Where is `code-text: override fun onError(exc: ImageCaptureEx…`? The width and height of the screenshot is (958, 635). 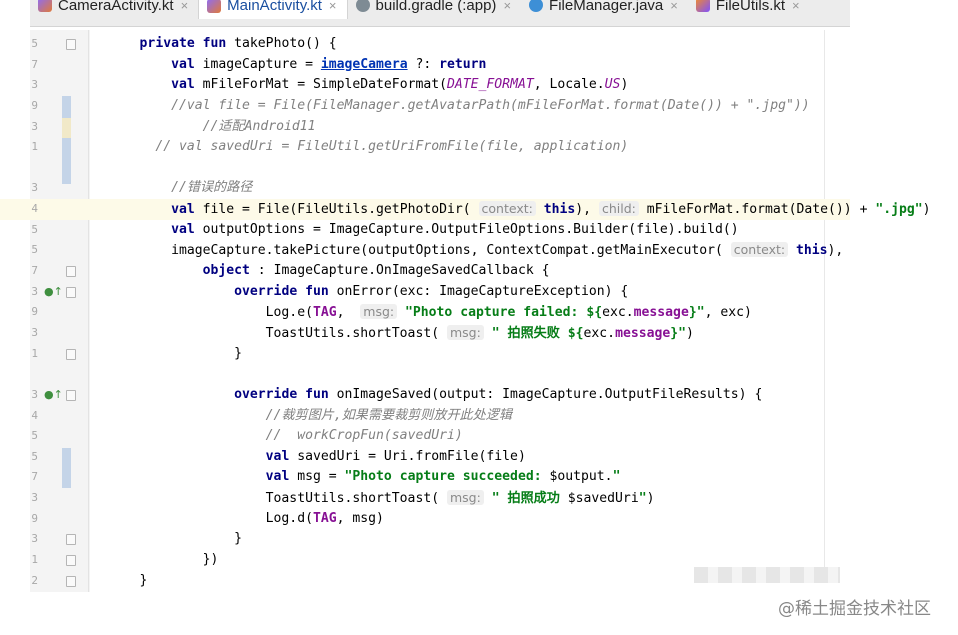 code-text: override fun onError(exc: ImageCaptureEx… is located at coordinates (368, 292).